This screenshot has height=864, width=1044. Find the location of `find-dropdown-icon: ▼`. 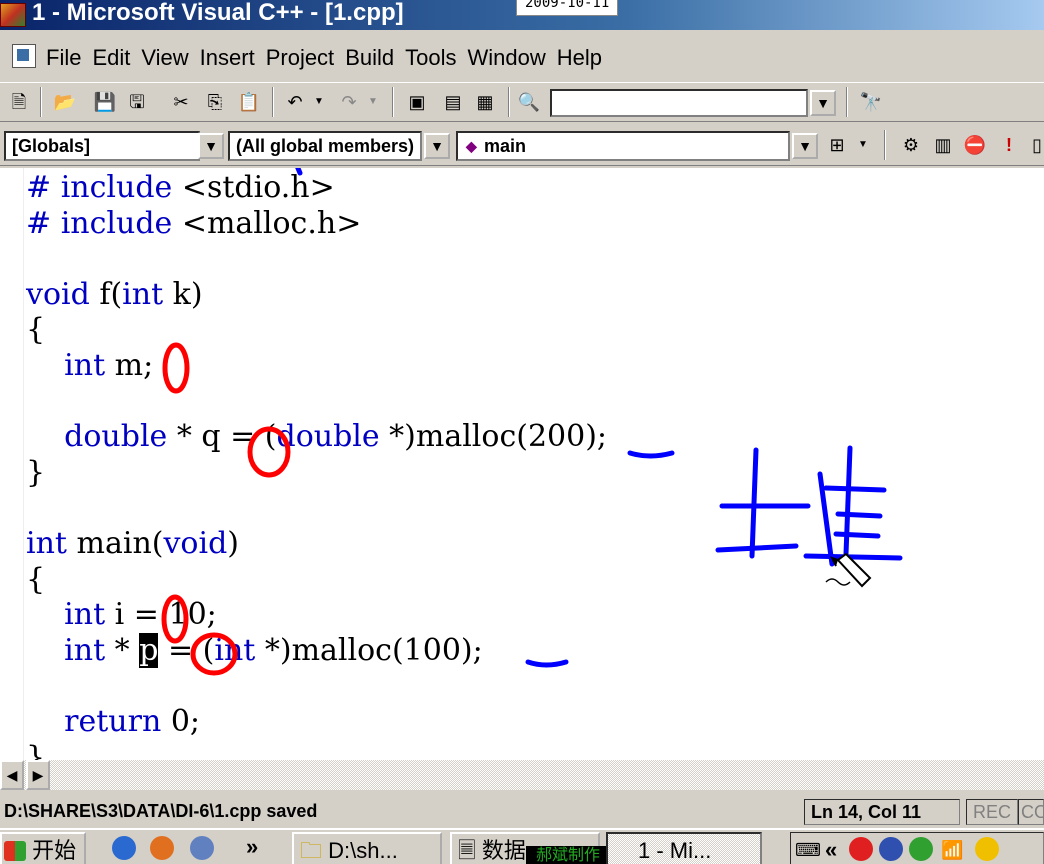

find-dropdown-icon: ▼ is located at coordinates (823, 103).